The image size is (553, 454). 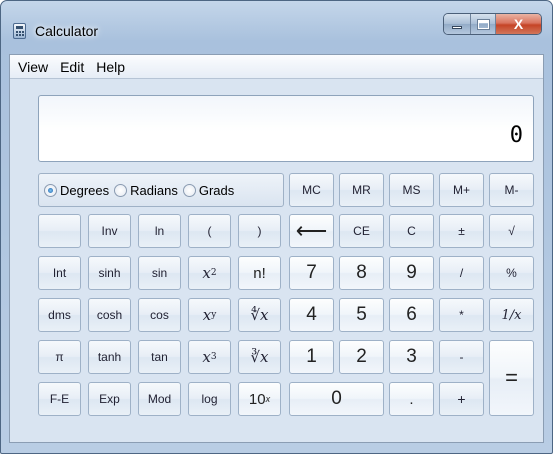 What do you see at coordinates (311, 357) in the screenshot?
I see `digit-1-button: 1` at bounding box center [311, 357].